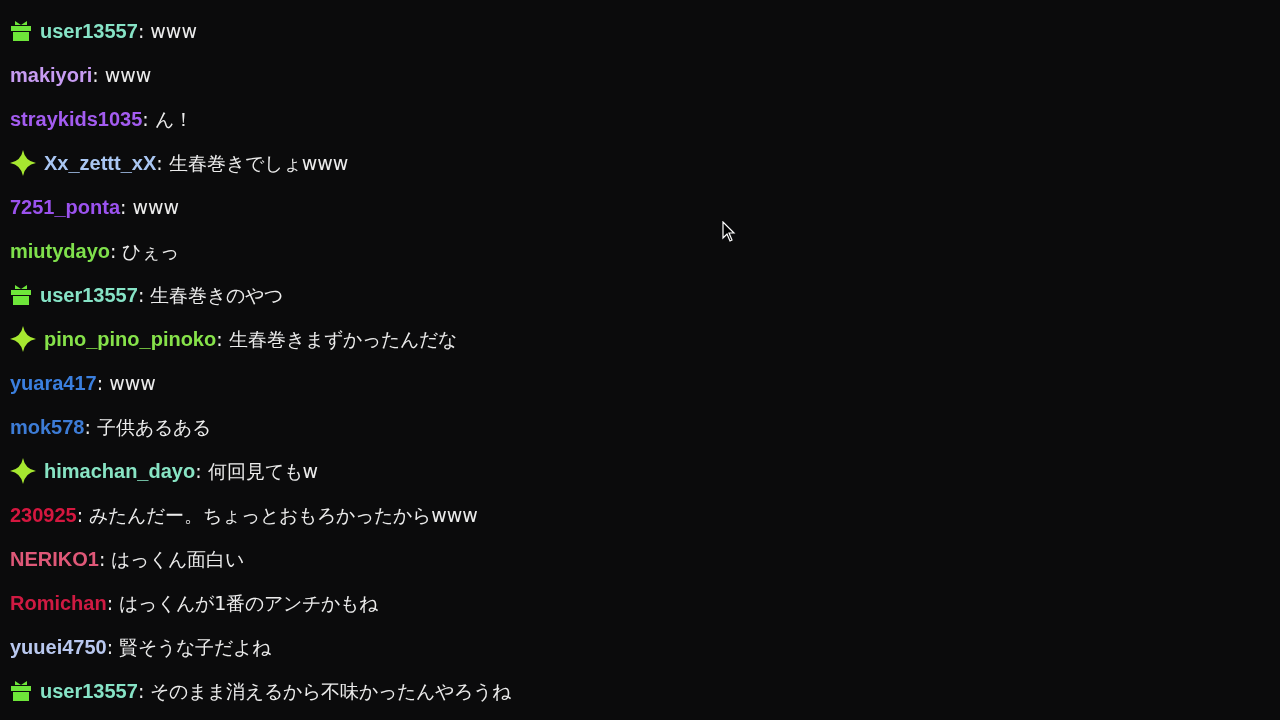  Describe the element at coordinates (65, 207) in the screenshot. I see `username: 7251_ponta` at that location.